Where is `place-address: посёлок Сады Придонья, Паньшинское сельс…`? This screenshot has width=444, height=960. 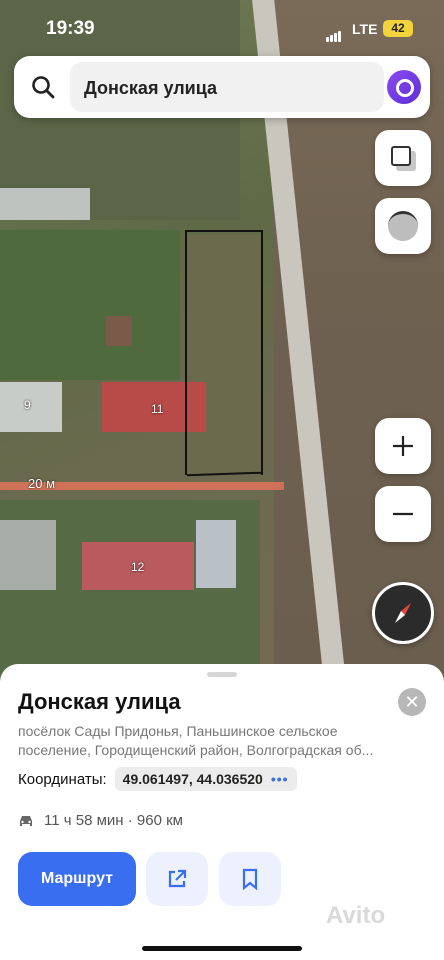 place-address: посёлок Сады Придонья, Паньшинское сельс… is located at coordinates (223, 741).